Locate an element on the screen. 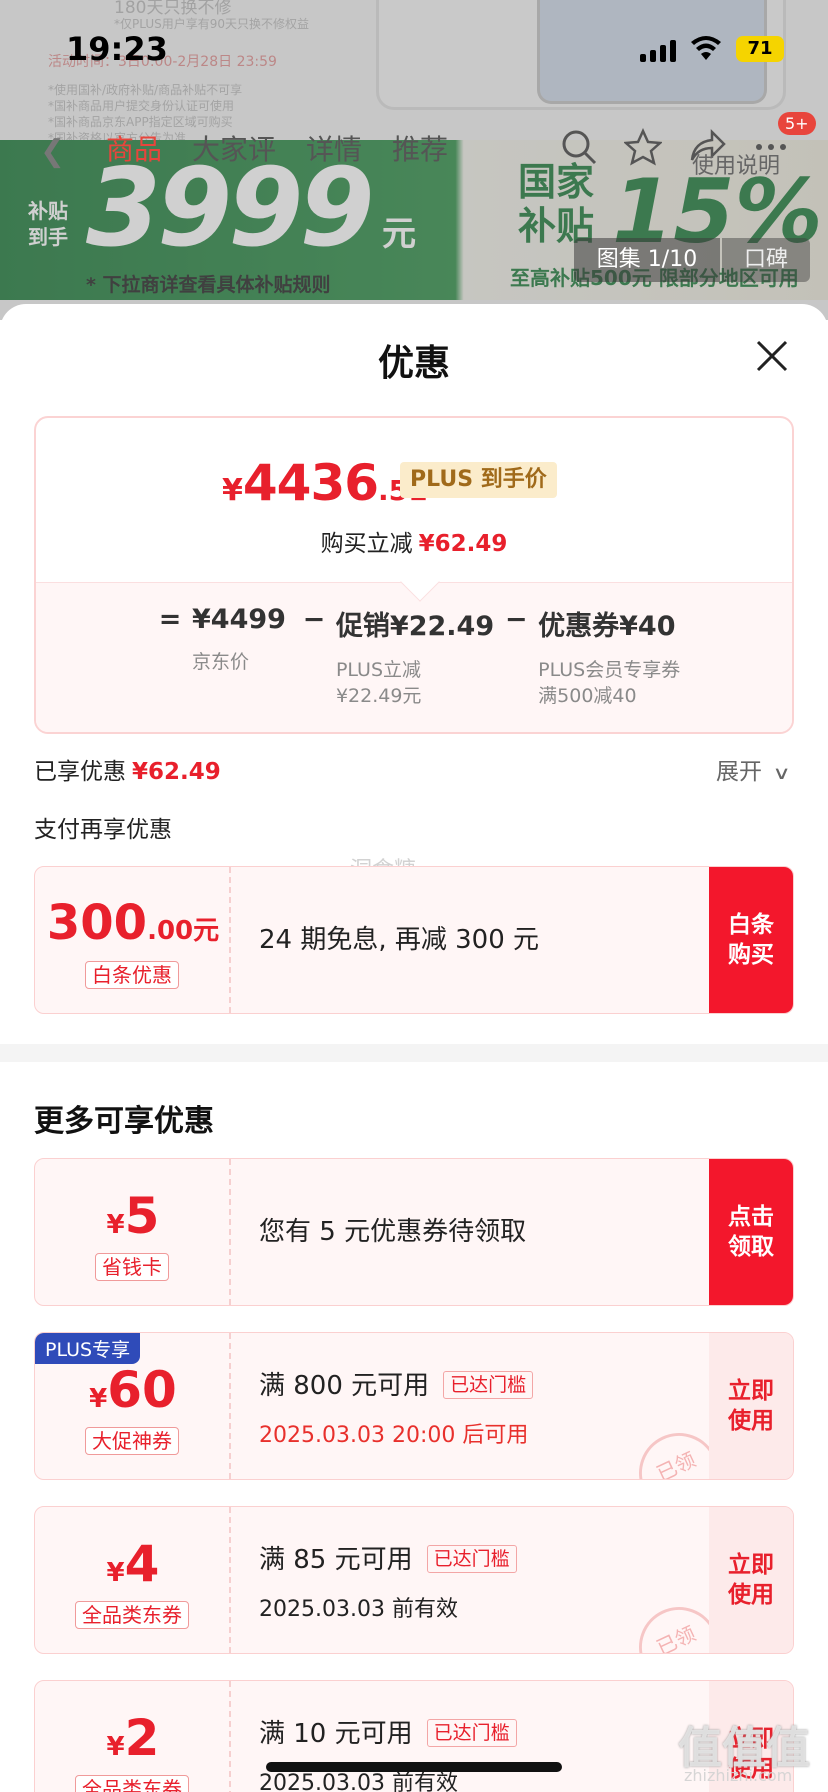 This screenshot has width=828, height=1792. amount-decimal: .00 is located at coordinates (170, 931).